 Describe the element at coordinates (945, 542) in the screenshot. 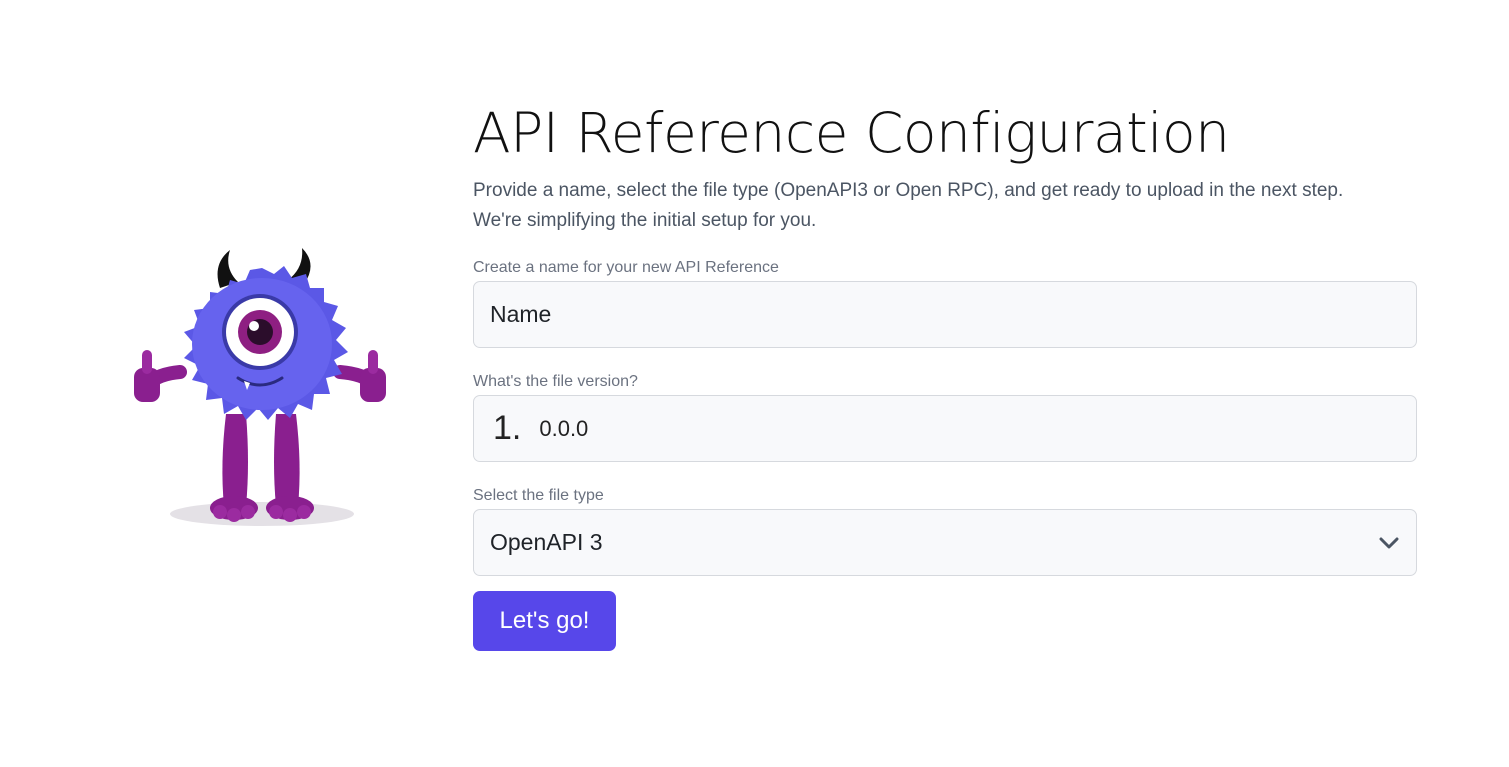

I see `file-type-select: OpenAPI 3` at that location.